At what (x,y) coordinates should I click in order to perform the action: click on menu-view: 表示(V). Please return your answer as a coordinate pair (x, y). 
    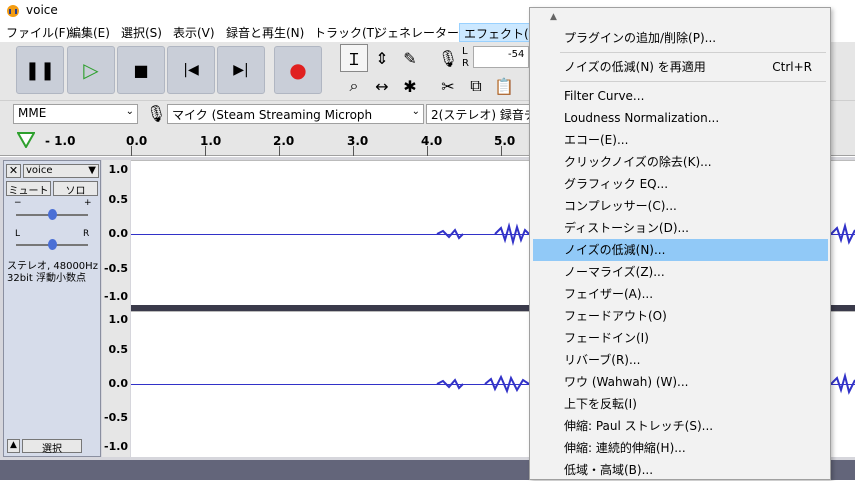
    Looking at the image, I should click on (194, 32).